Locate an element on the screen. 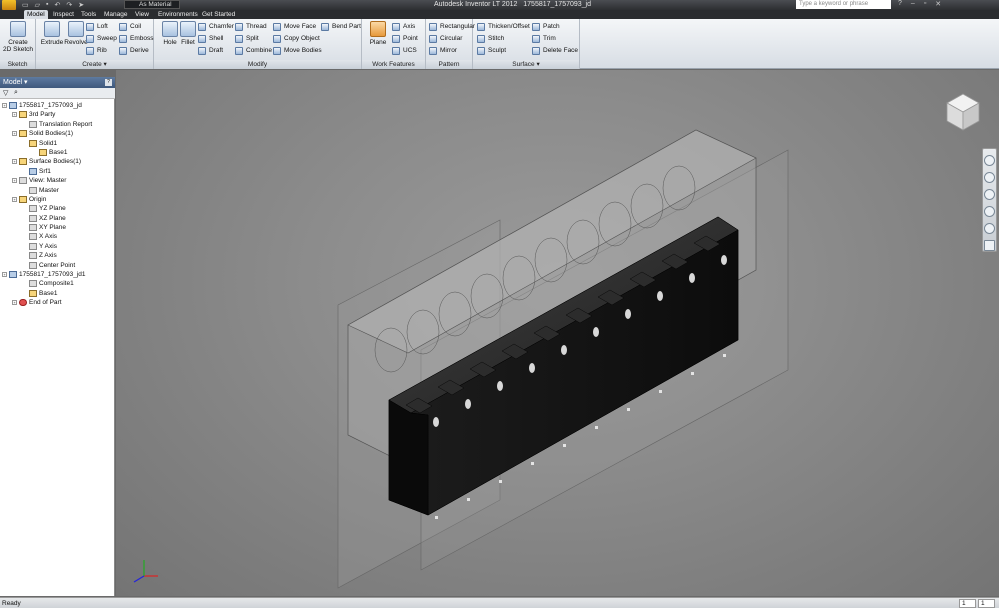  coil-button: Coil is located at coordinates (130, 27).